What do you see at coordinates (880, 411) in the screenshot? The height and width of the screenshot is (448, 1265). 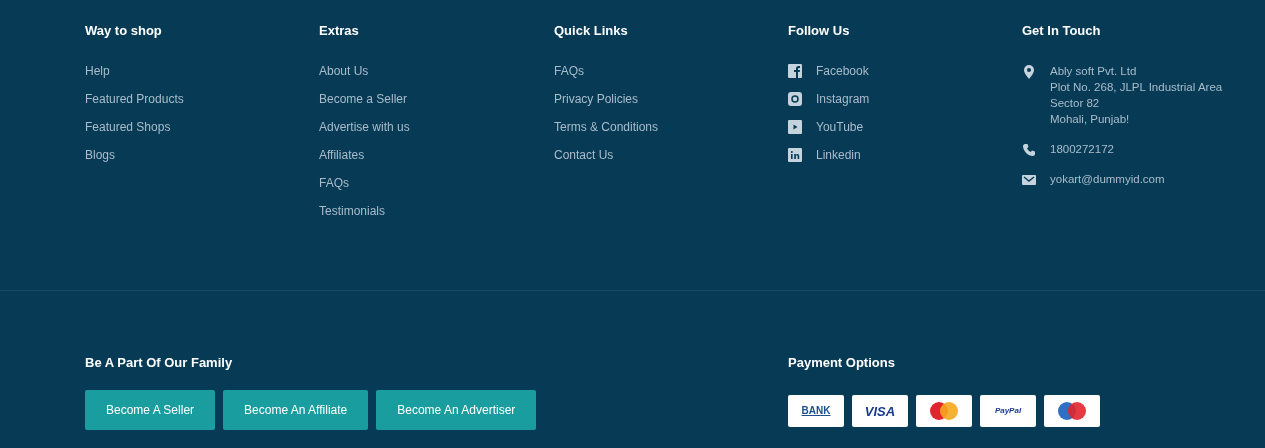 I see `visa-text: VISA` at bounding box center [880, 411].